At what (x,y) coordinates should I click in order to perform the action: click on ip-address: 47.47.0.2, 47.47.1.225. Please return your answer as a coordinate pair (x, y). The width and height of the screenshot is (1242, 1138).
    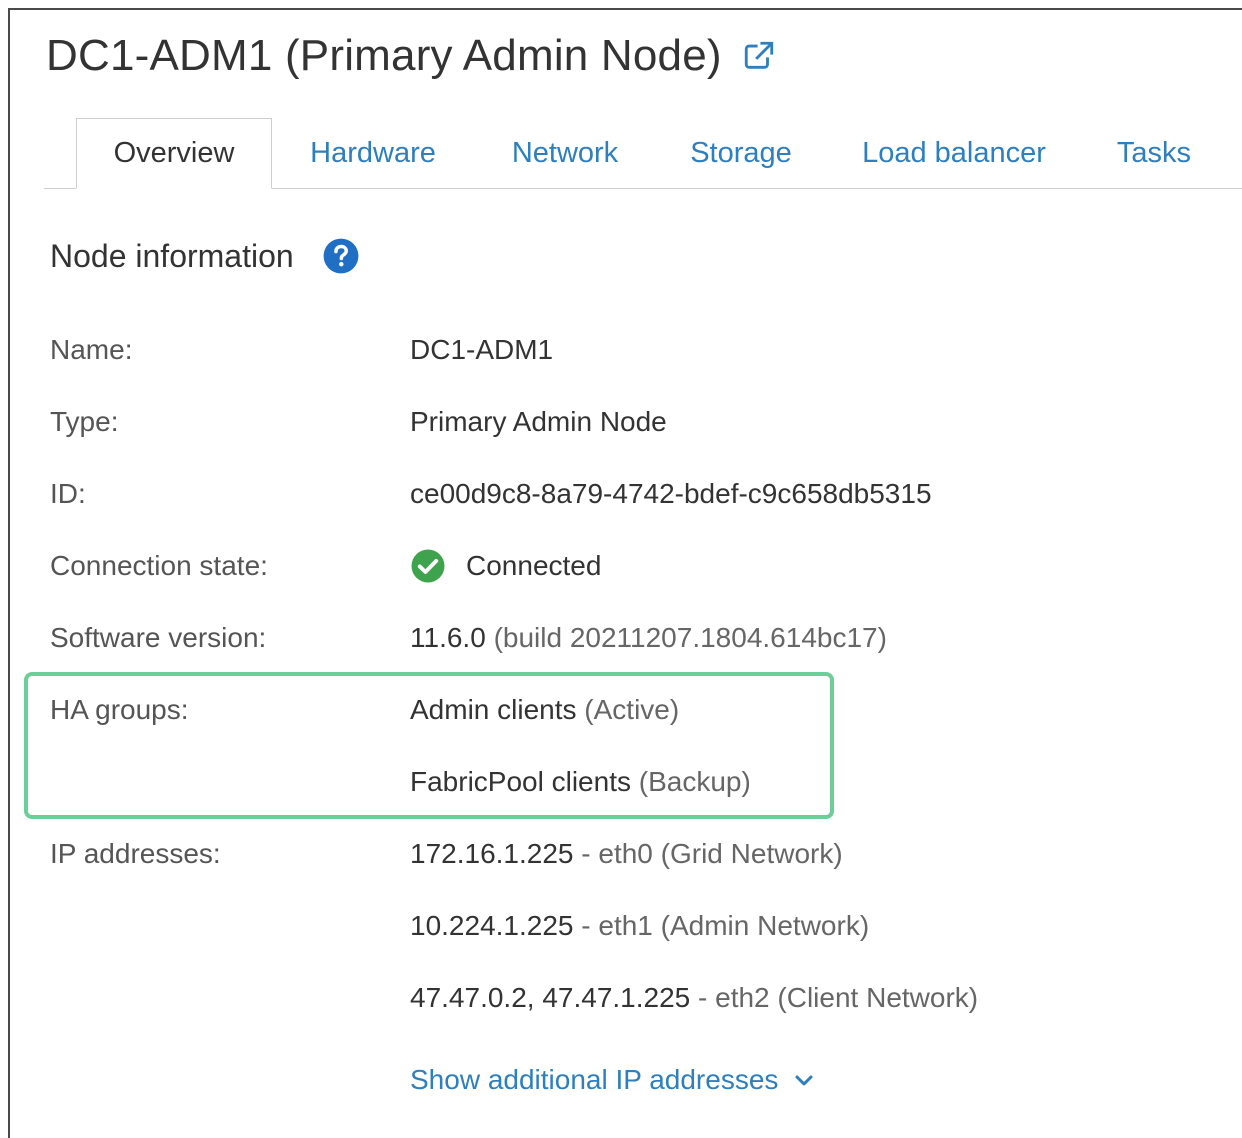
    Looking at the image, I should click on (550, 997).